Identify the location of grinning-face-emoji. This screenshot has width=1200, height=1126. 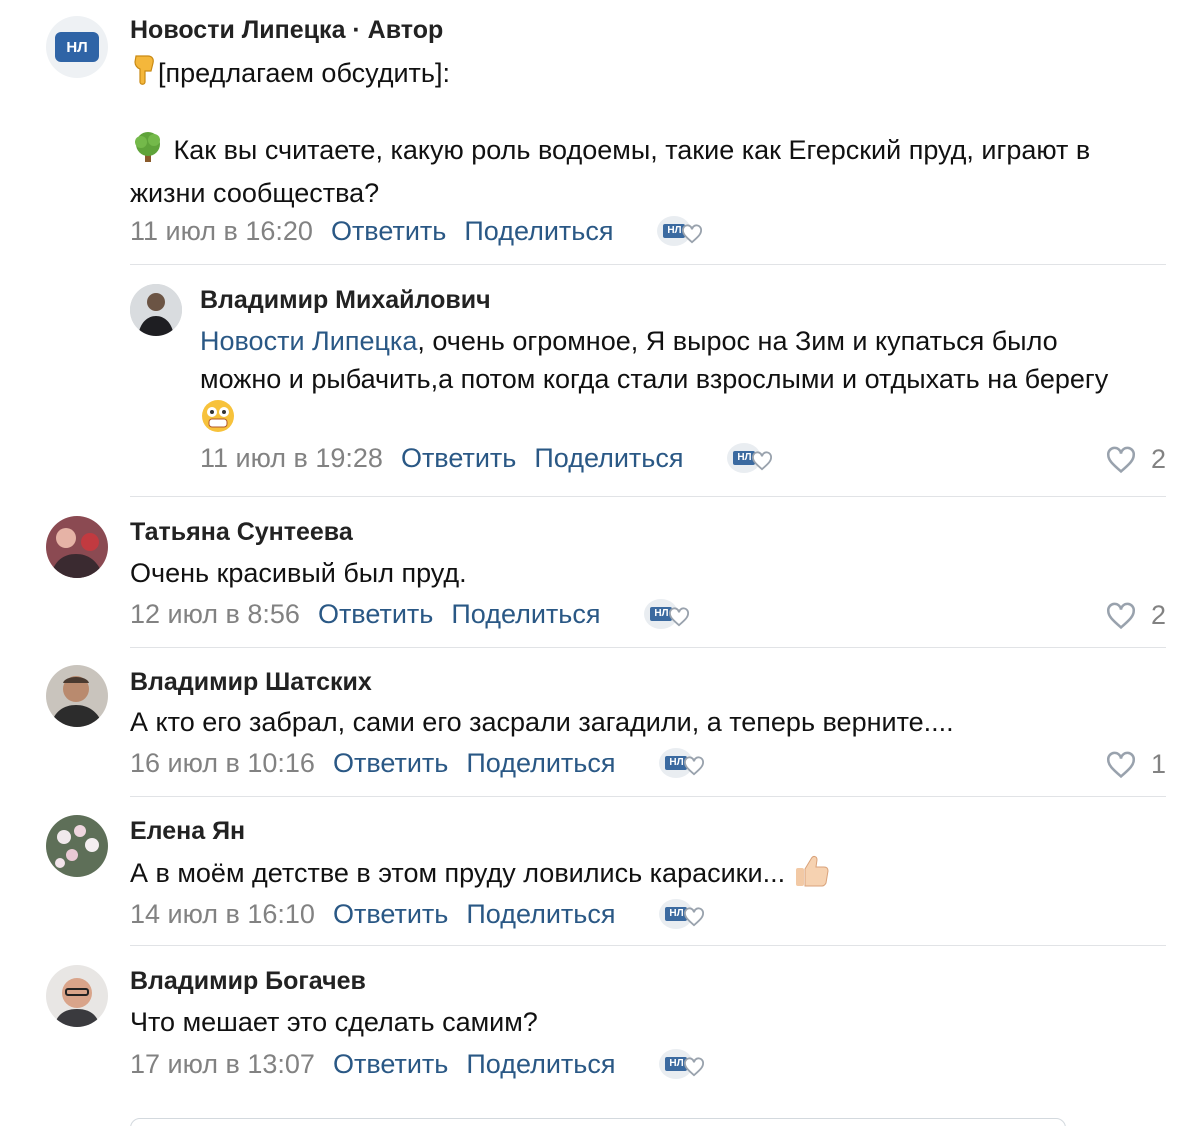
(218, 421).